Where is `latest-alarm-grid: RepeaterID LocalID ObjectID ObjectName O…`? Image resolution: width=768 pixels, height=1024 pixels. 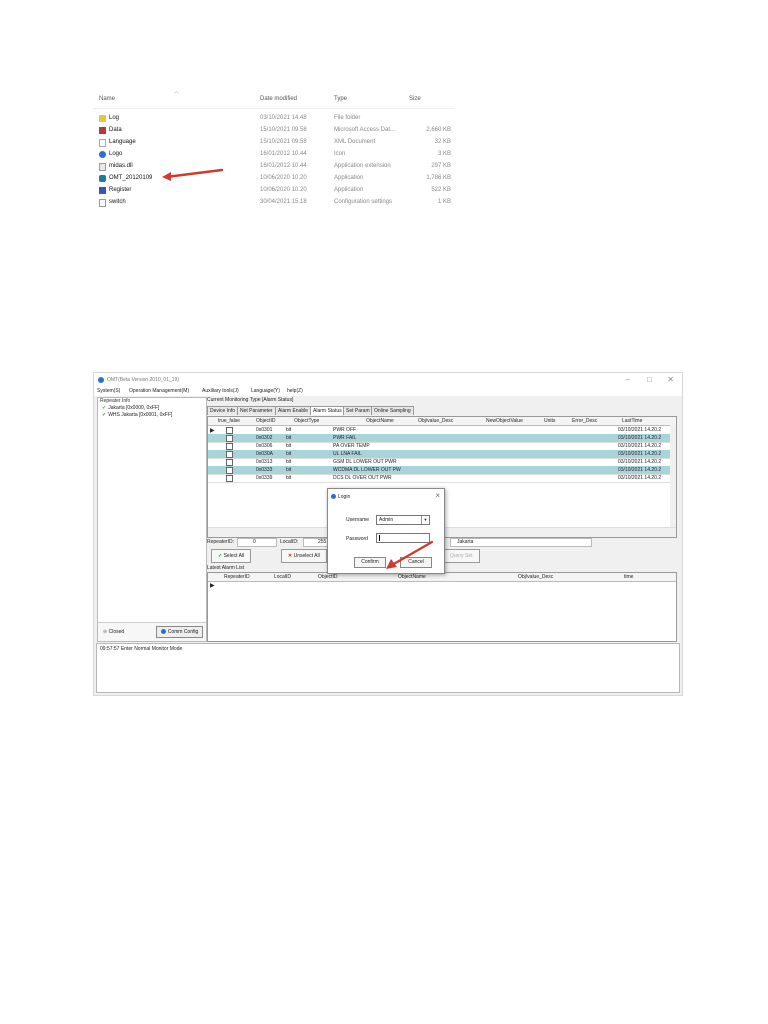
latest-alarm-grid: RepeaterID LocalID ObjectID ObjectName O… is located at coordinates (442, 607).